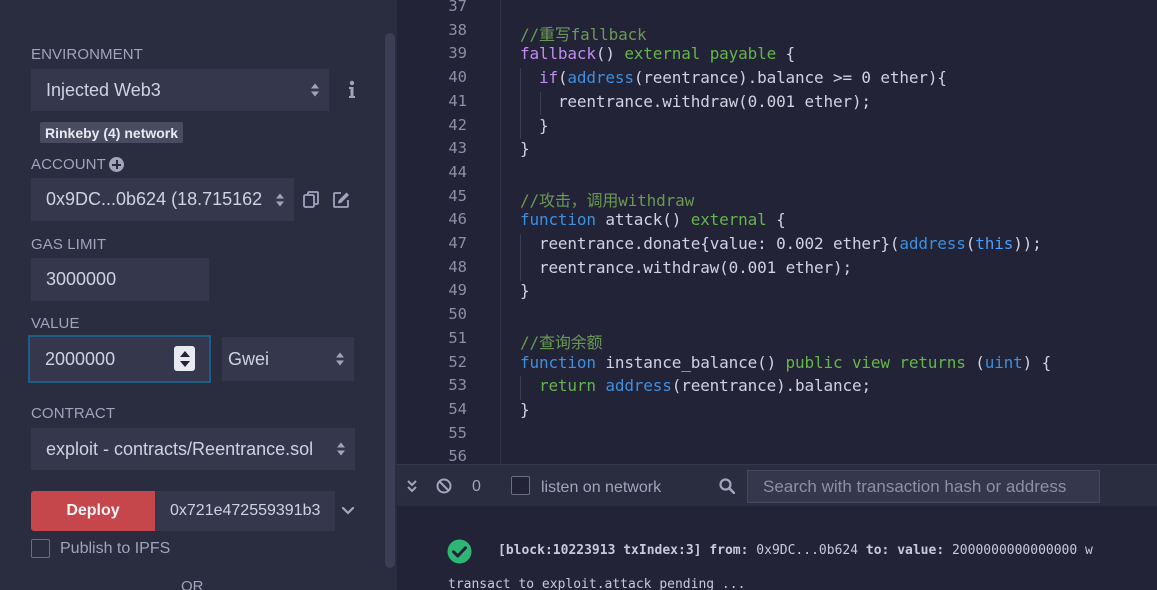 Image resolution: width=1157 pixels, height=590 pixels. Describe the element at coordinates (607, 200) in the screenshot. I see `code-line: //攻击，调用withdraw` at that location.